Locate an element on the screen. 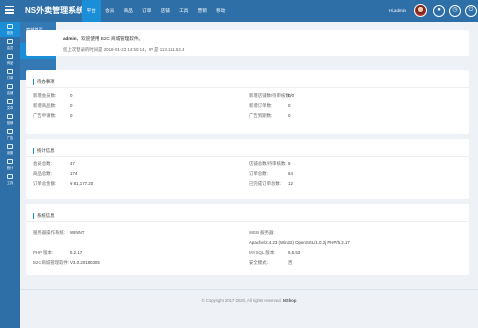  system-item: WEB 服务器: is located at coordinates (262, 232).